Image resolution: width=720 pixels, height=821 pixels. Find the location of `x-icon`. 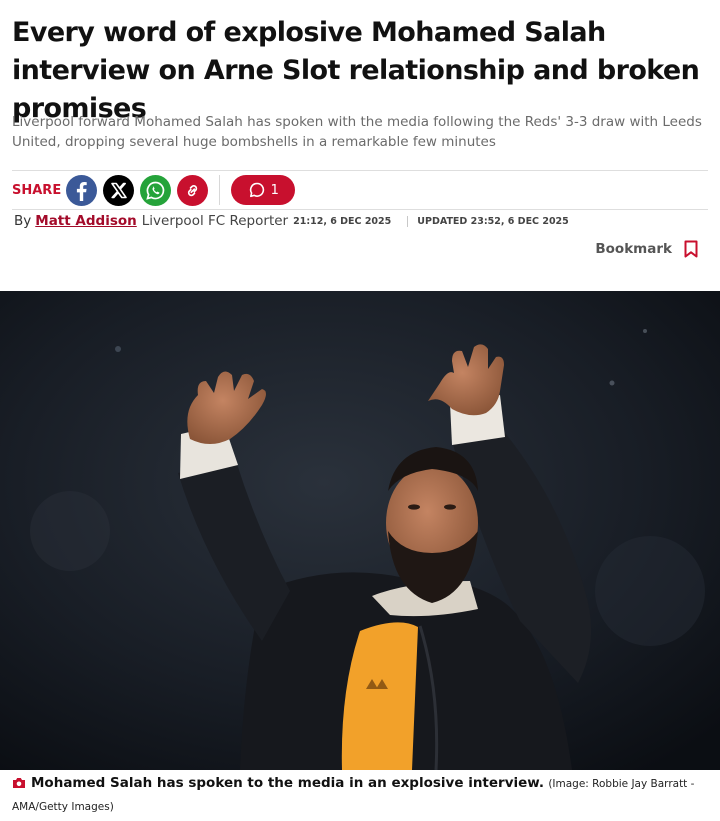

x-icon is located at coordinates (119, 190).